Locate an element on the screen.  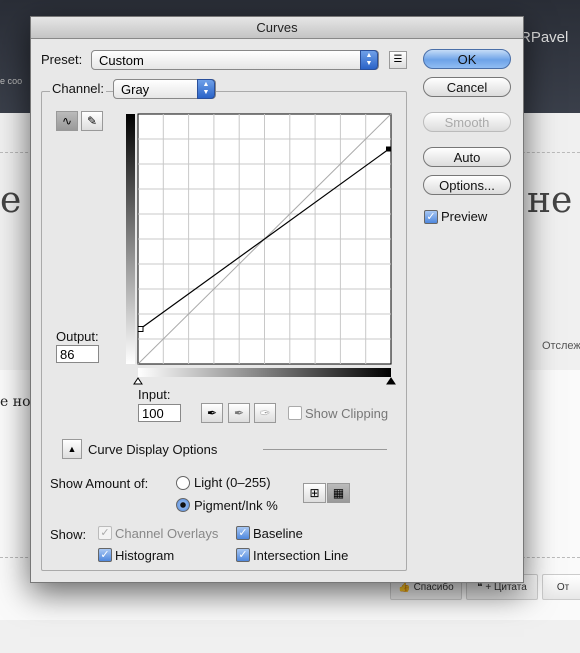
baseline-label: Baseline is located at coordinates (278, 533).